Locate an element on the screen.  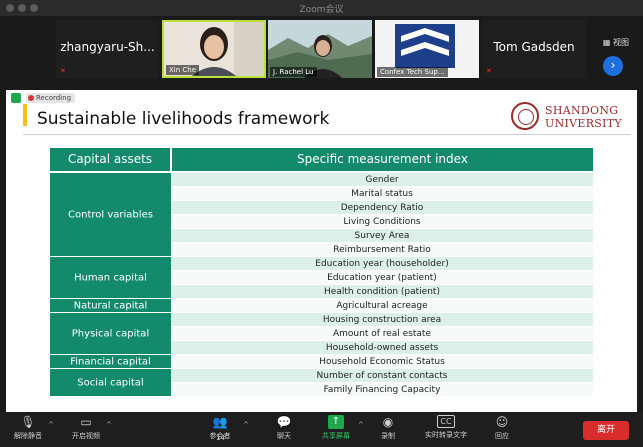
measurement-index-row: Household Economic Status is located at coordinates (382, 362).